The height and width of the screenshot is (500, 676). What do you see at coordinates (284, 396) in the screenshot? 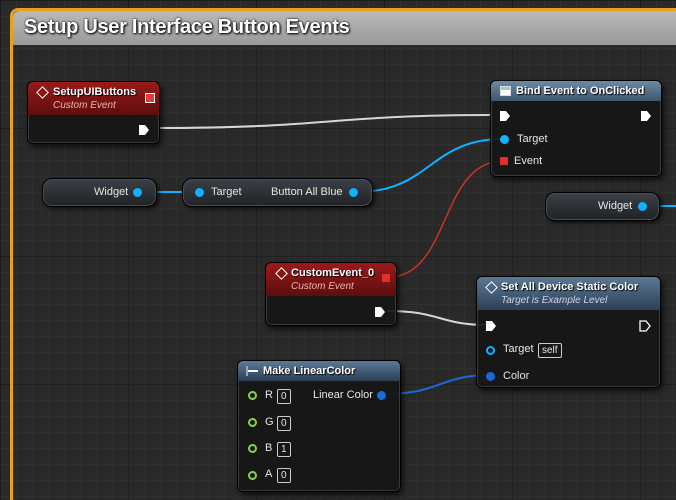
I see `r-value-field: 0` at bounding box center [284, 396].